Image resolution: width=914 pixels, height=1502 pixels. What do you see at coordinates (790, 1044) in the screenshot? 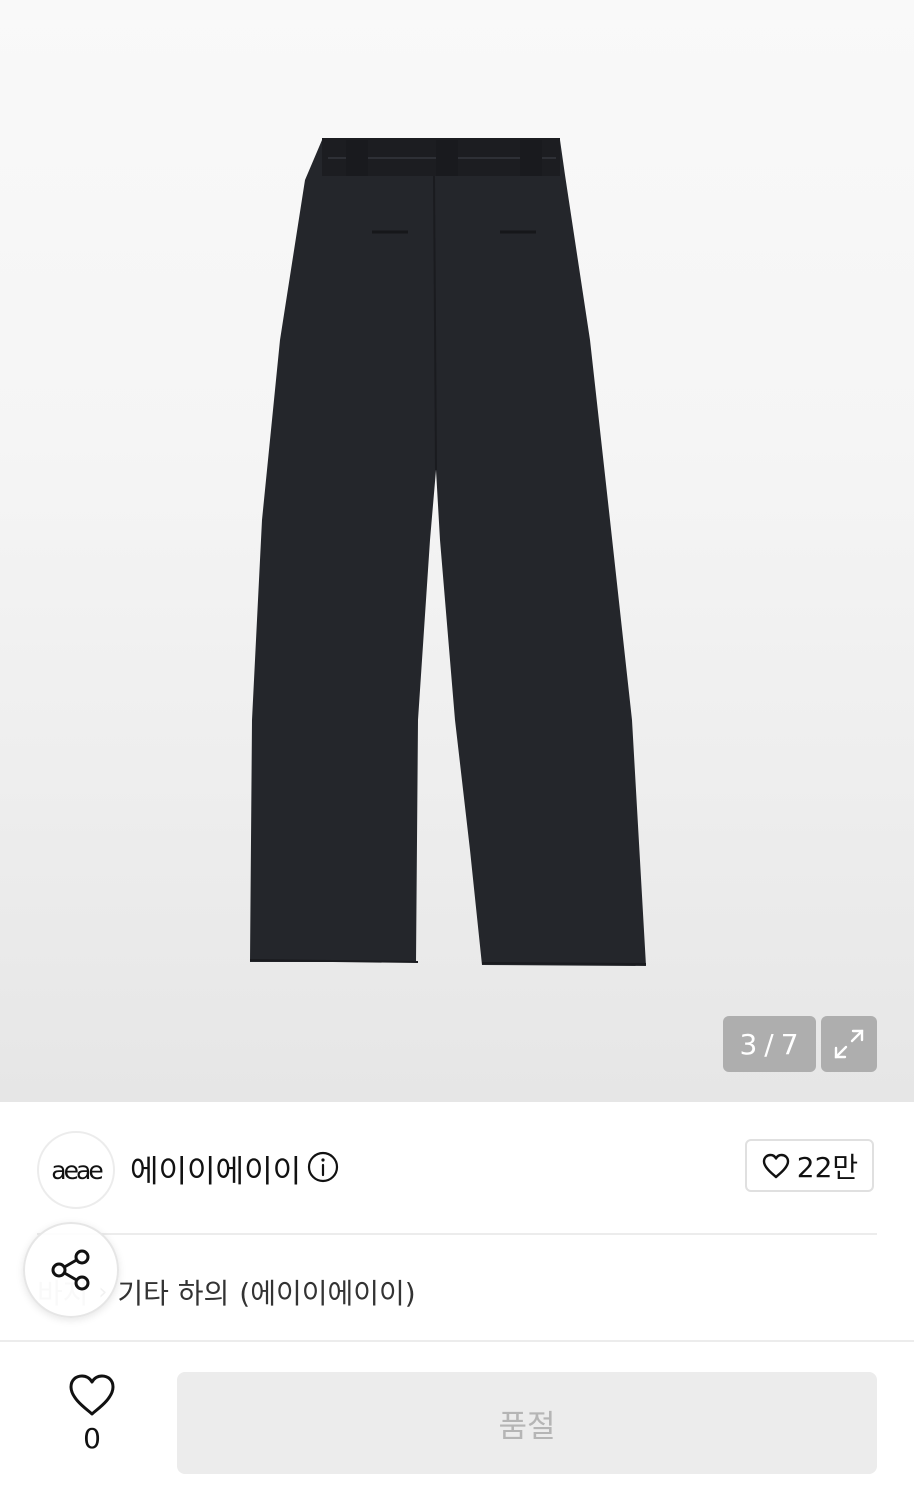
I see `image-total-count: 7` at bounding box center [790, 1044].